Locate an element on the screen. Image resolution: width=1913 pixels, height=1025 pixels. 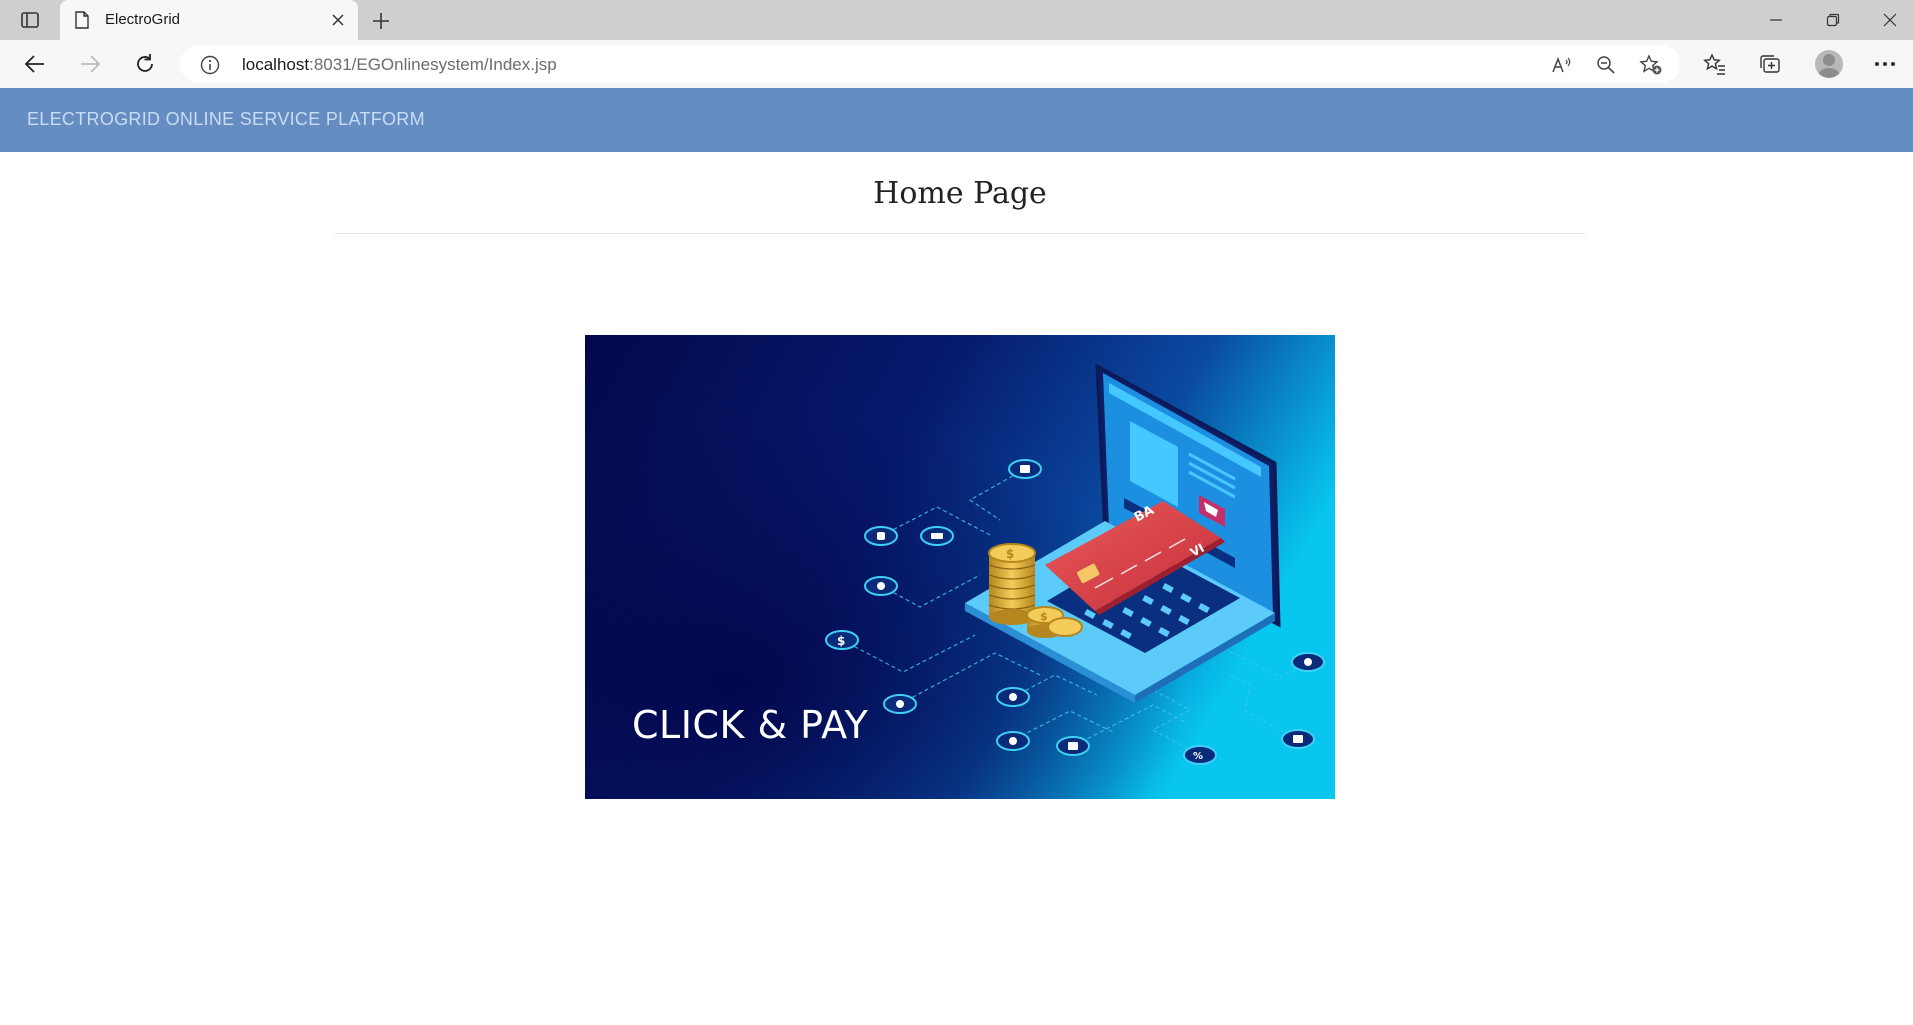
address-bar: localhost:8031/EGOnlinesystem/Index.jsp is located at coordinates (930, 64).